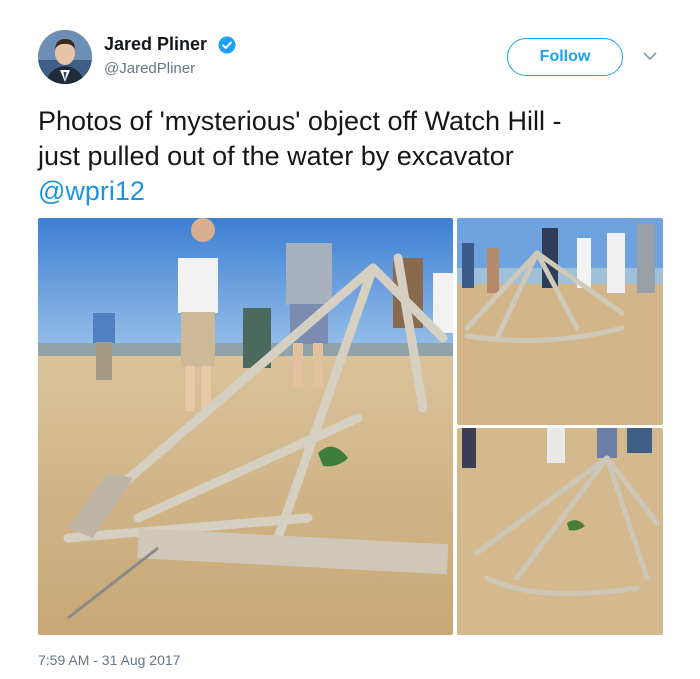 This screenshot has width=700, height=679. I want to click on chevron-down-icon, so click(650, 56).